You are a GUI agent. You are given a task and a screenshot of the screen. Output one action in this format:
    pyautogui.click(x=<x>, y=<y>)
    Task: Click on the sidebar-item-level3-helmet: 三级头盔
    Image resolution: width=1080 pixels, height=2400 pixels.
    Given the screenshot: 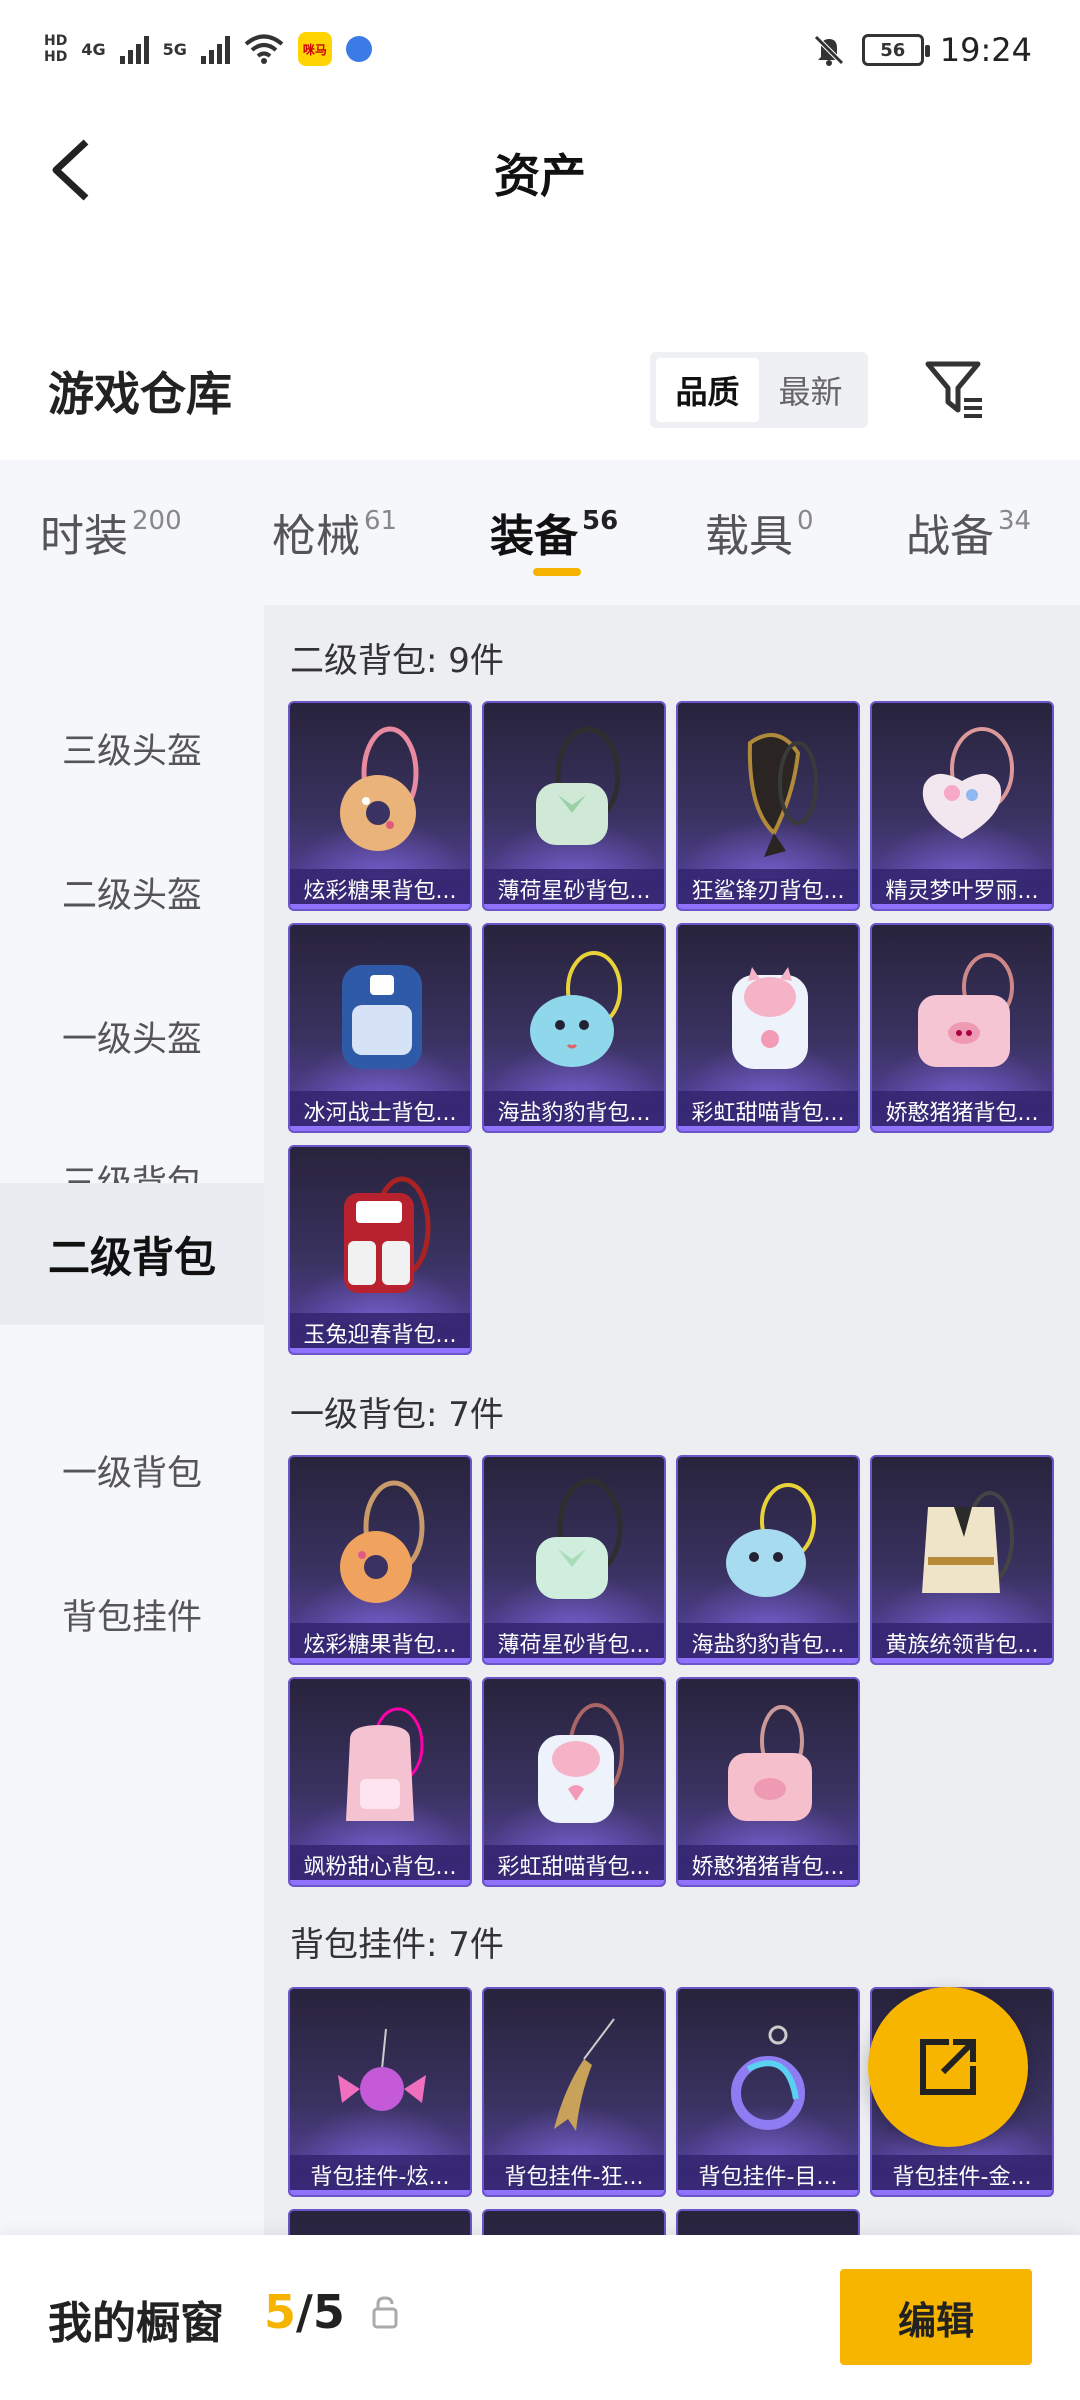 What is the action you would take?
    pyautogui.click(x=132, y=748)
    